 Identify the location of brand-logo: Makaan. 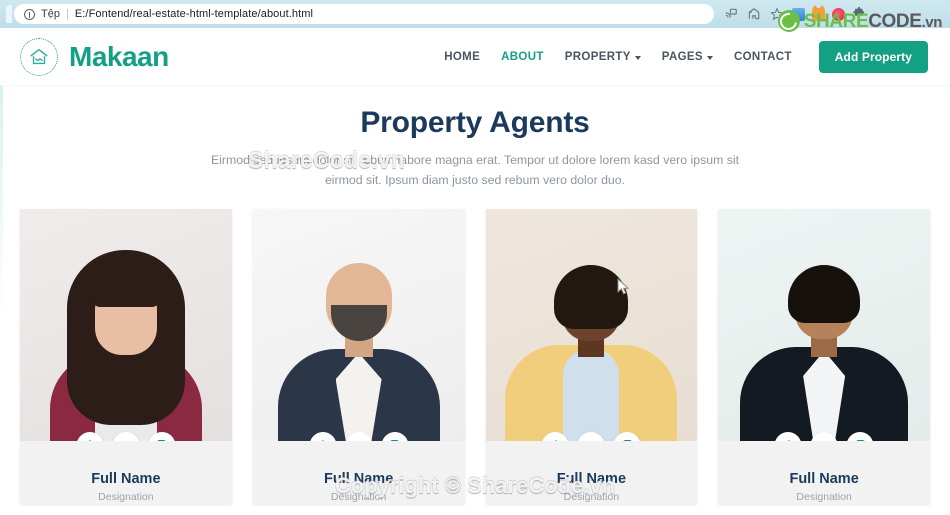
(94, 56).